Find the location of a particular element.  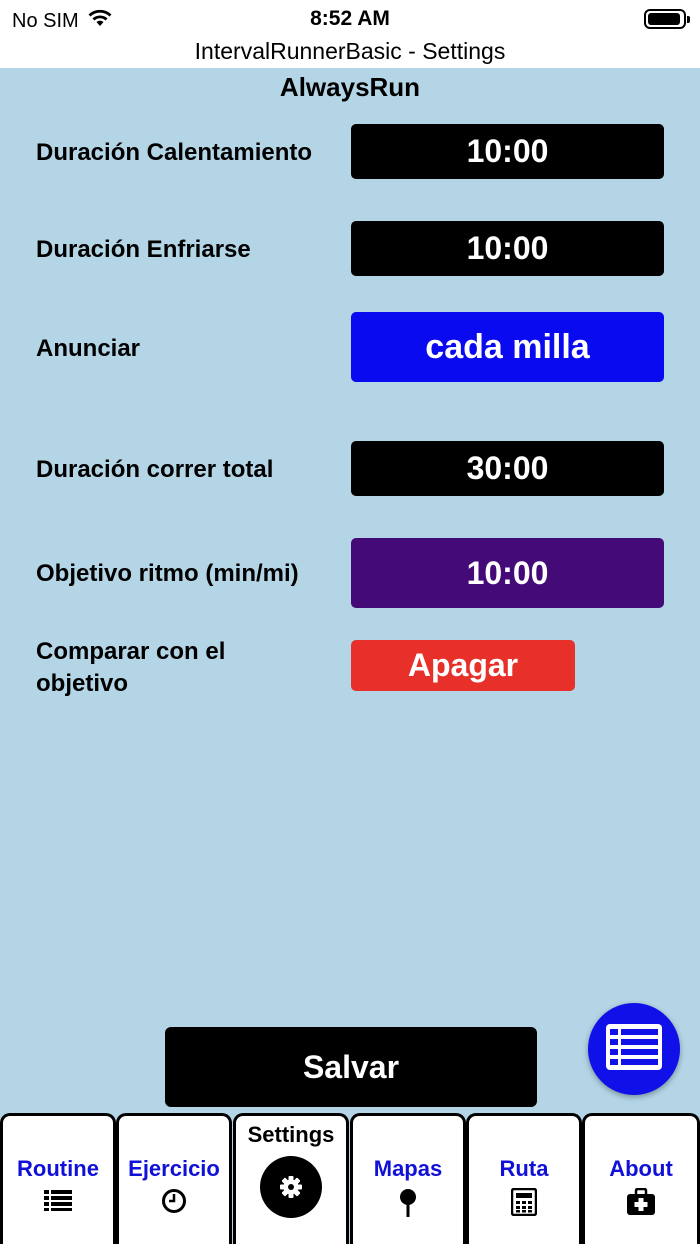

warmup-duration-label: Duración Calentamiento is located at coordinates (174, 152).